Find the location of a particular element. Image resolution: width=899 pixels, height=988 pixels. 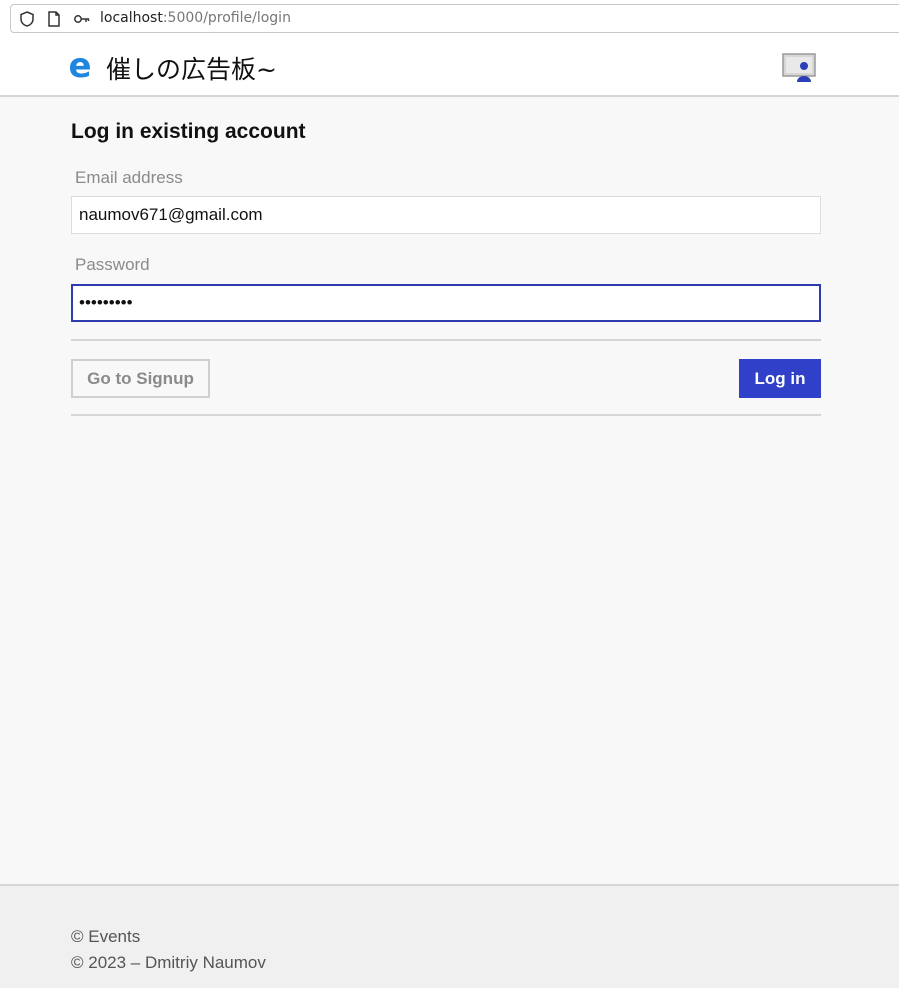

page-icon is located at coordinates (54, 19).